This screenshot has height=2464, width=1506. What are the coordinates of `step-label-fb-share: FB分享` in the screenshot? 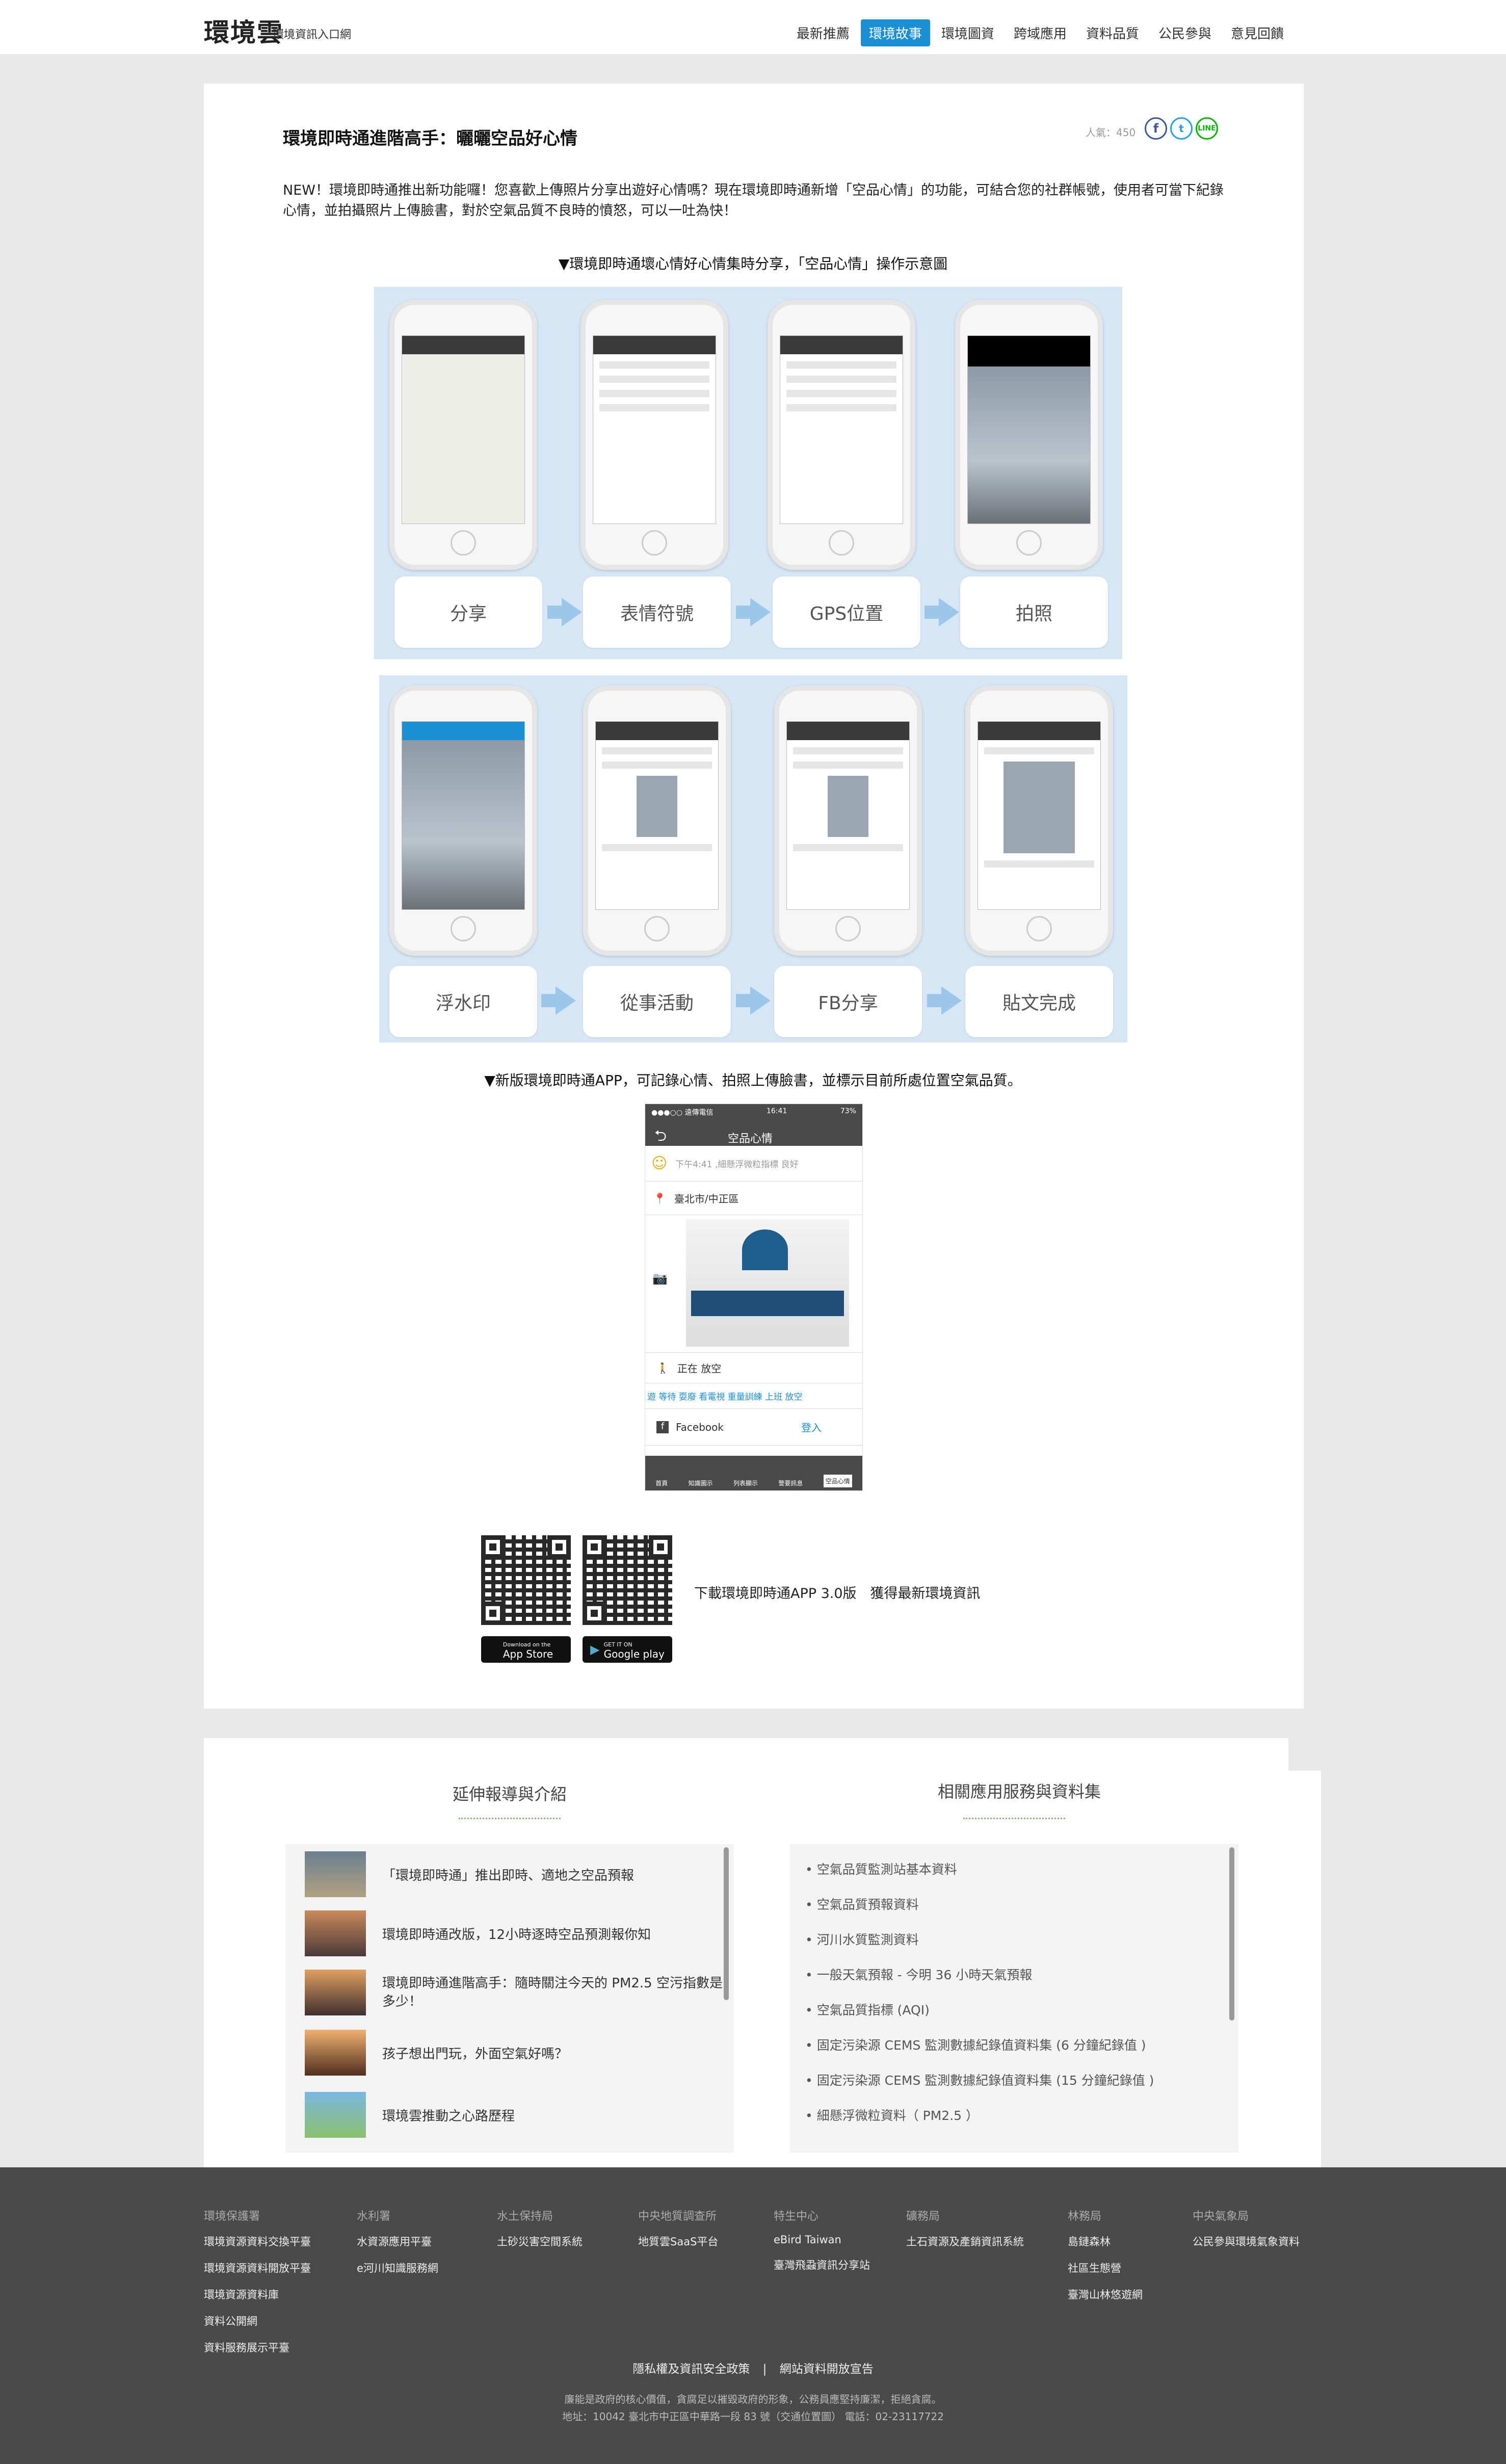 It's located at (848, 1002).